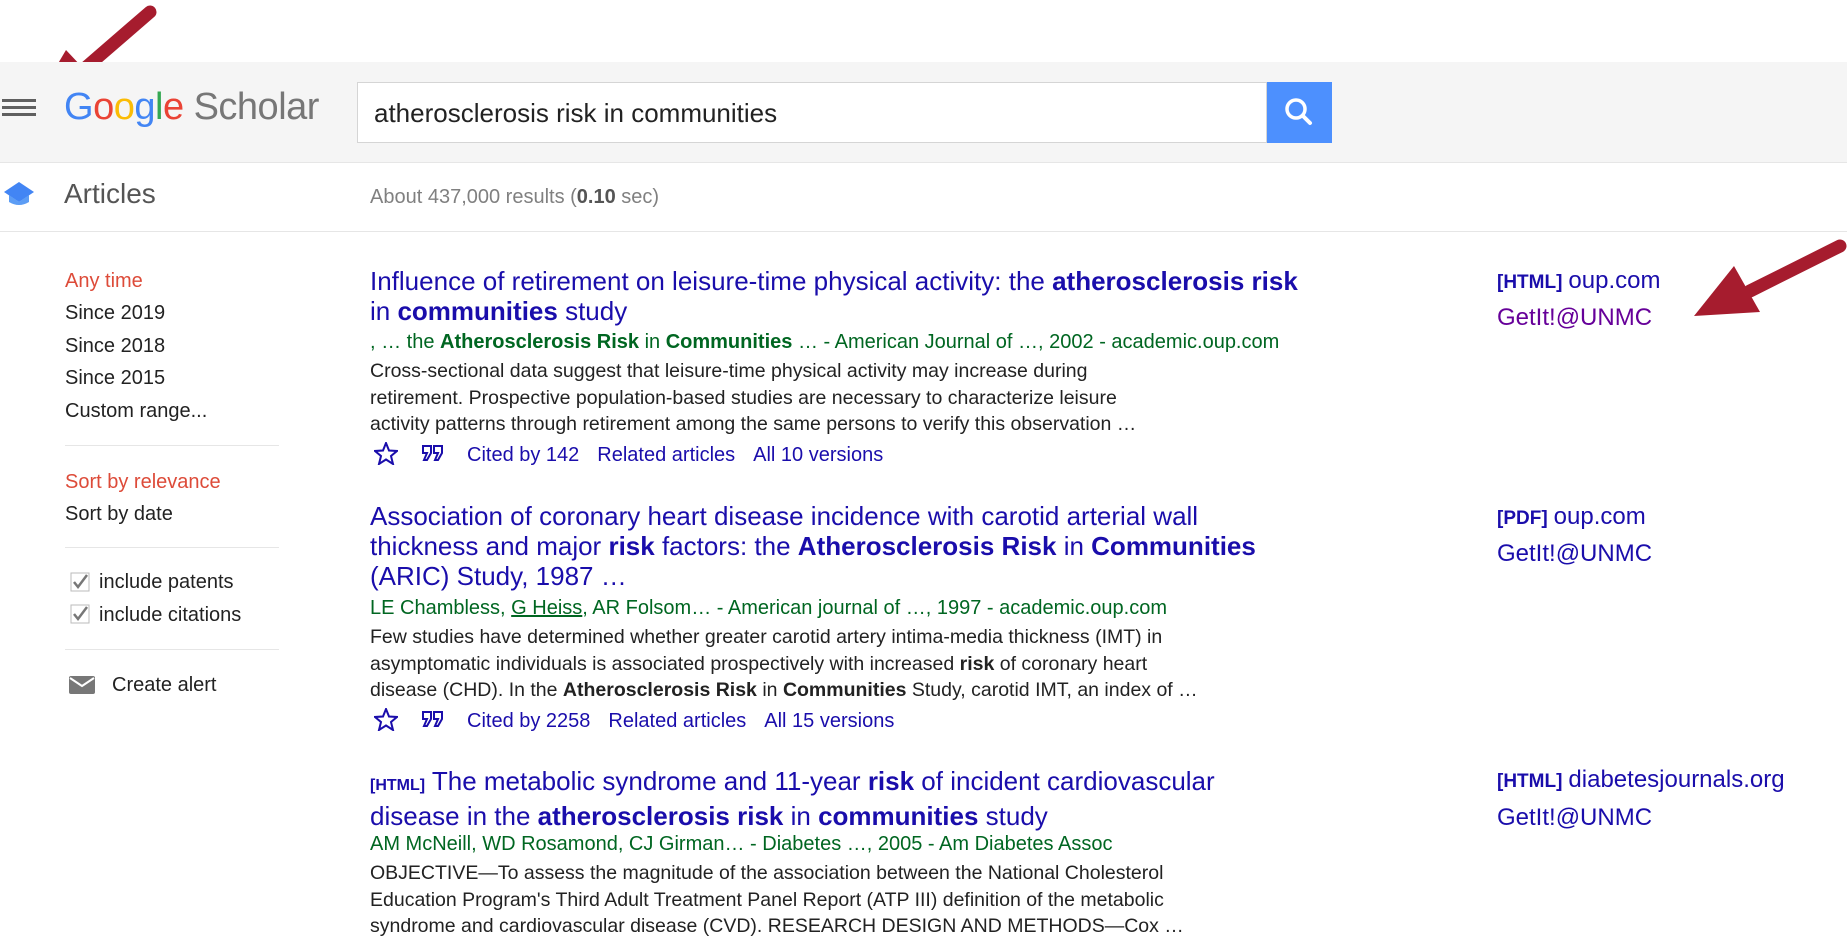 This screenshot has height=940, width=1847. What do you see at coordinates (814, 113) in the screenshot?
I see `search-input` at bounding box center [814, 113].